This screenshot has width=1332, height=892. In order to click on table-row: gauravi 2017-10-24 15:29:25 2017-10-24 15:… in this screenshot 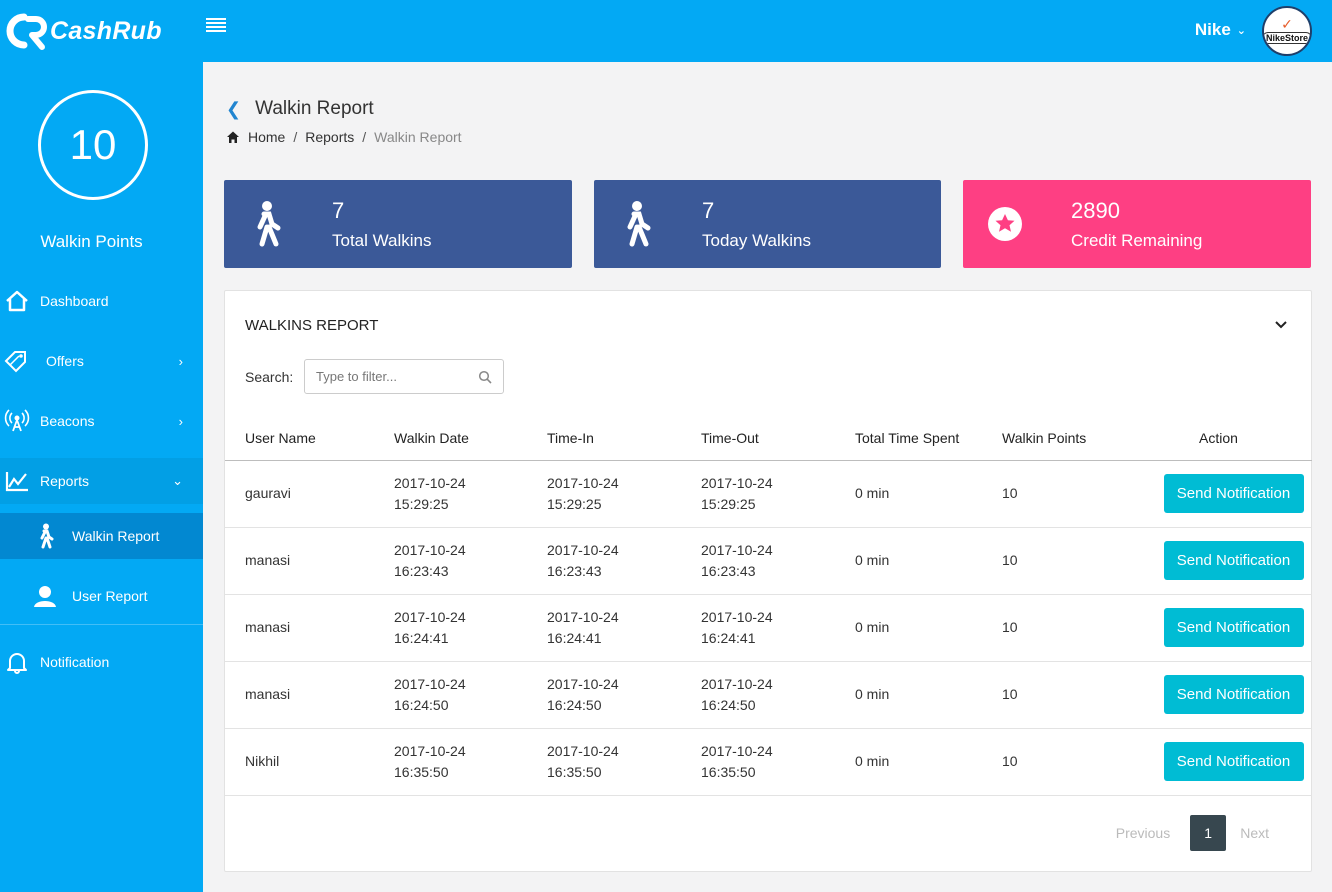, I will do `click(768, 494)`.